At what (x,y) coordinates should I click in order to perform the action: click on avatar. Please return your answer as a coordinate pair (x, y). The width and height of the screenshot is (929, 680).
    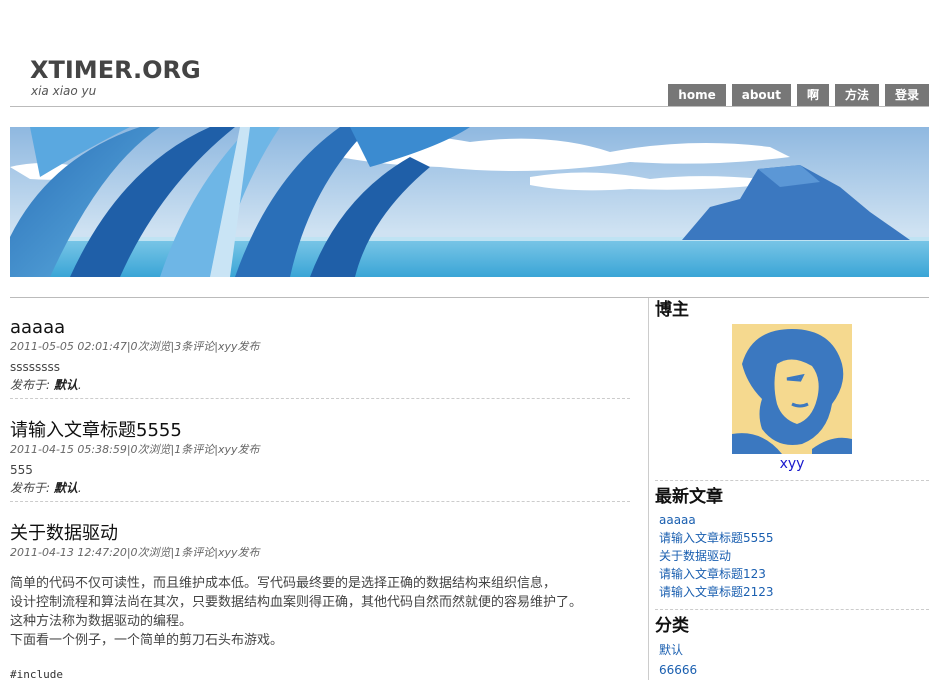
    Looking at the image, I should click on (792, 389).